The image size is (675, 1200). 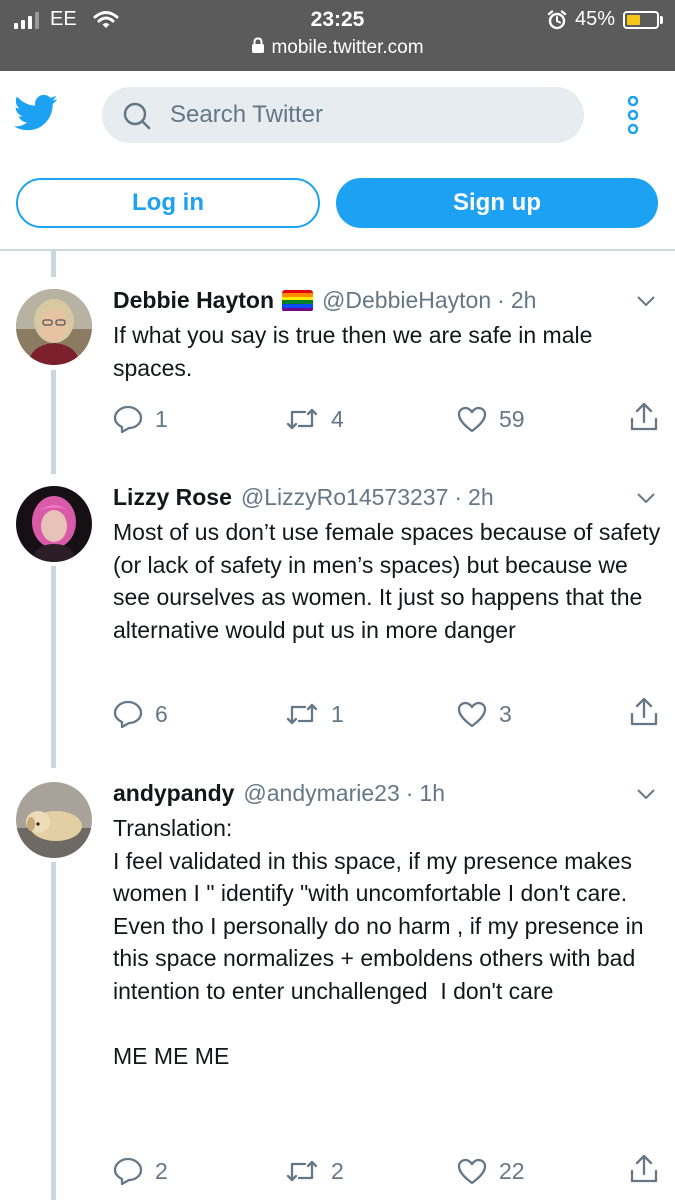 I want to click on reply-count: 6, so click(x=161, y=714).